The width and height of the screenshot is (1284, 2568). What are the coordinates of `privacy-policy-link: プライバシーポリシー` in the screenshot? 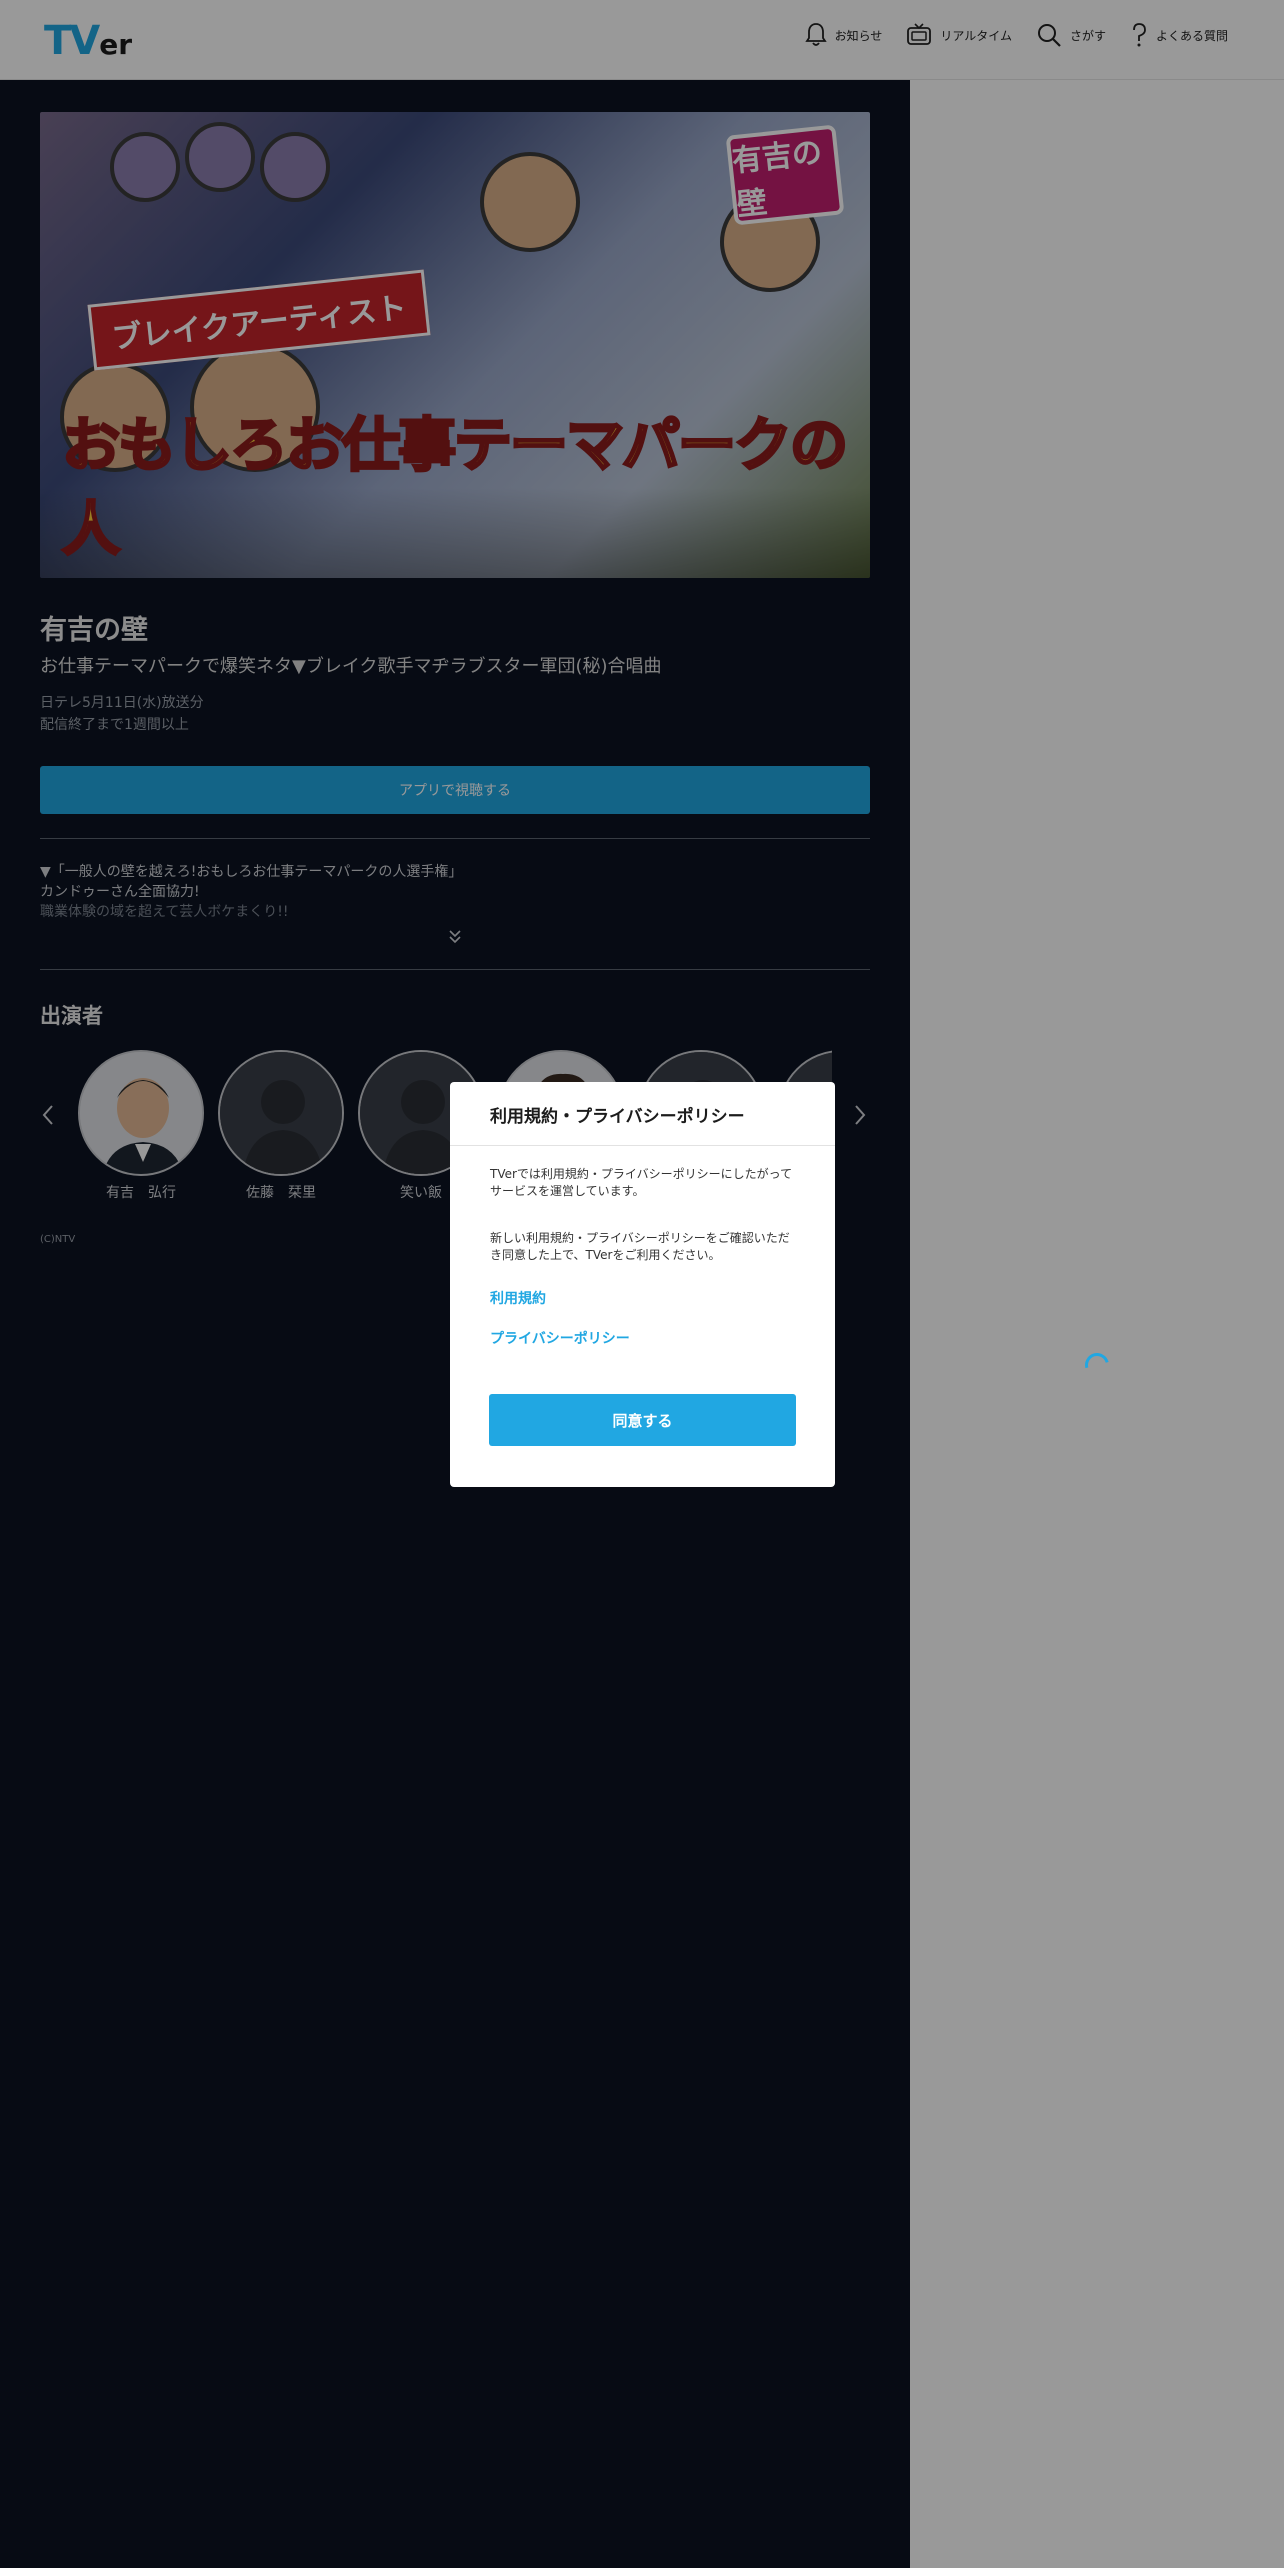 It's located at (642, 1338).